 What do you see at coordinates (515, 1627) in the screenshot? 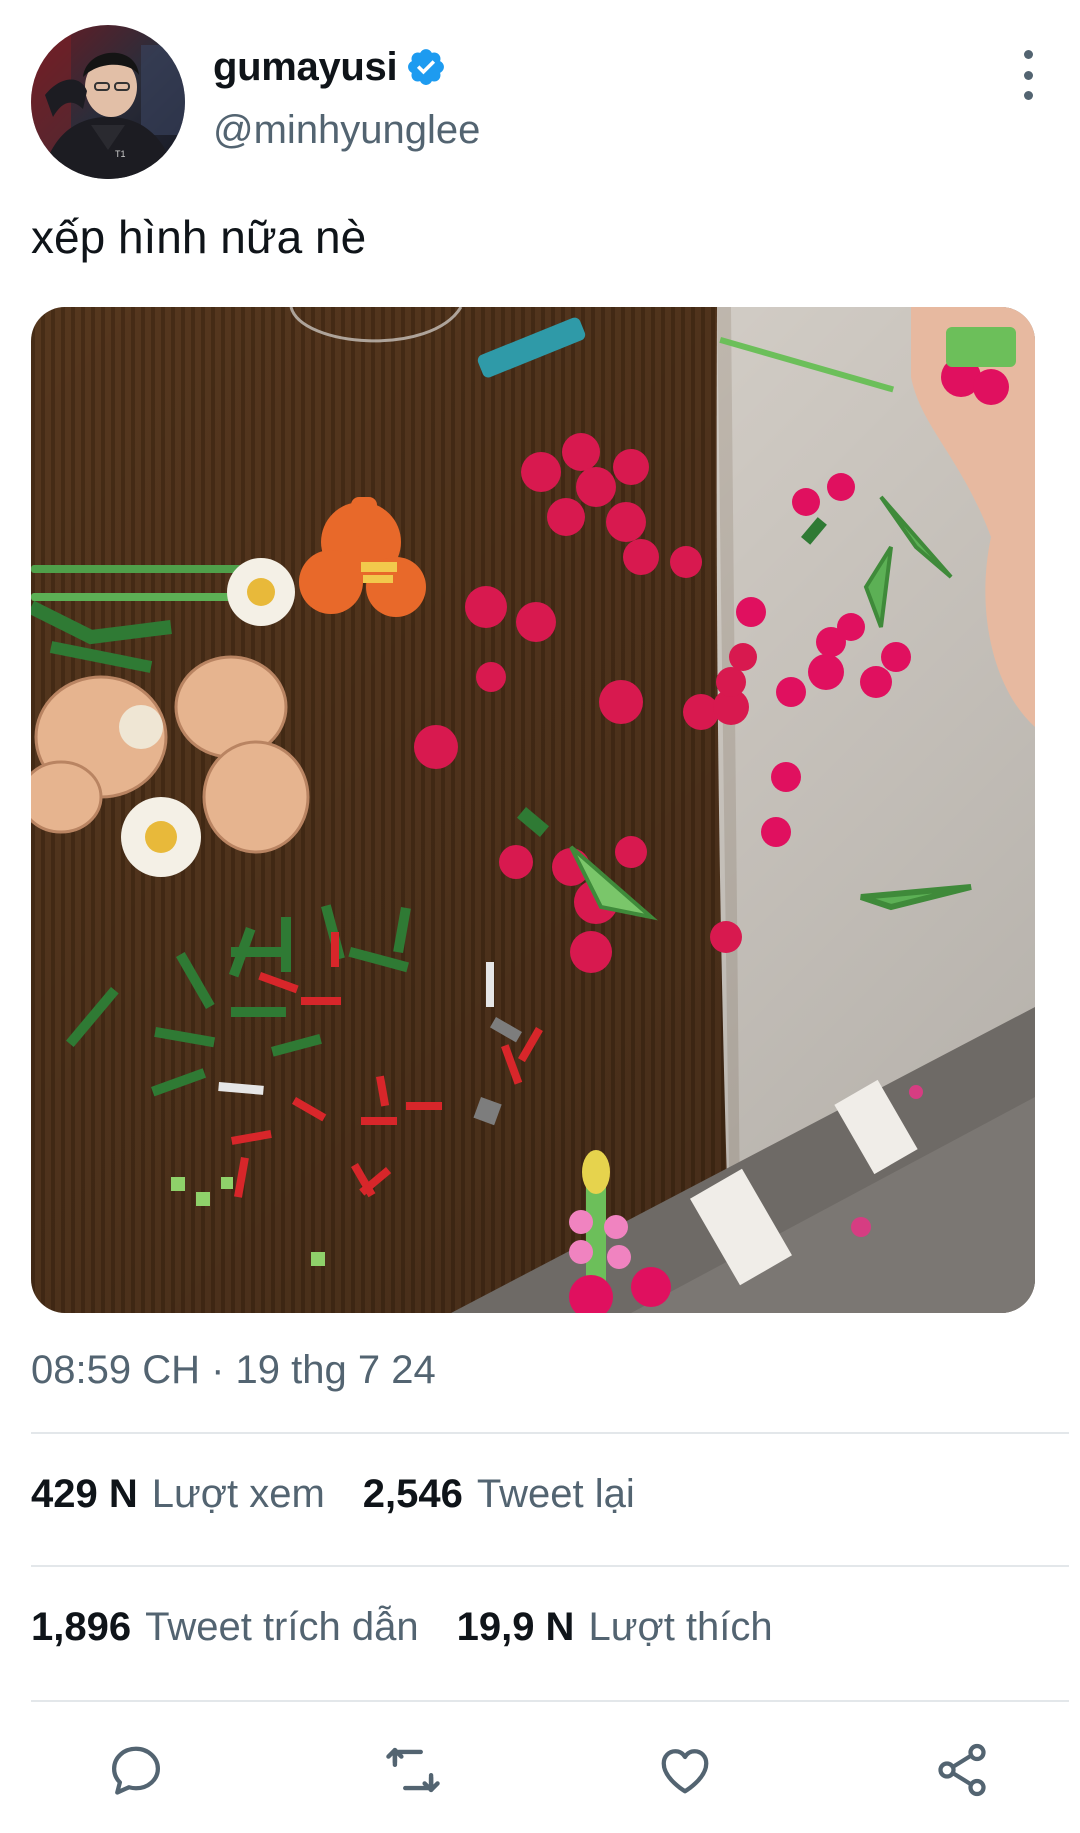
I see `likes-count: 19,9 N` at bounding box center [515, 1627].